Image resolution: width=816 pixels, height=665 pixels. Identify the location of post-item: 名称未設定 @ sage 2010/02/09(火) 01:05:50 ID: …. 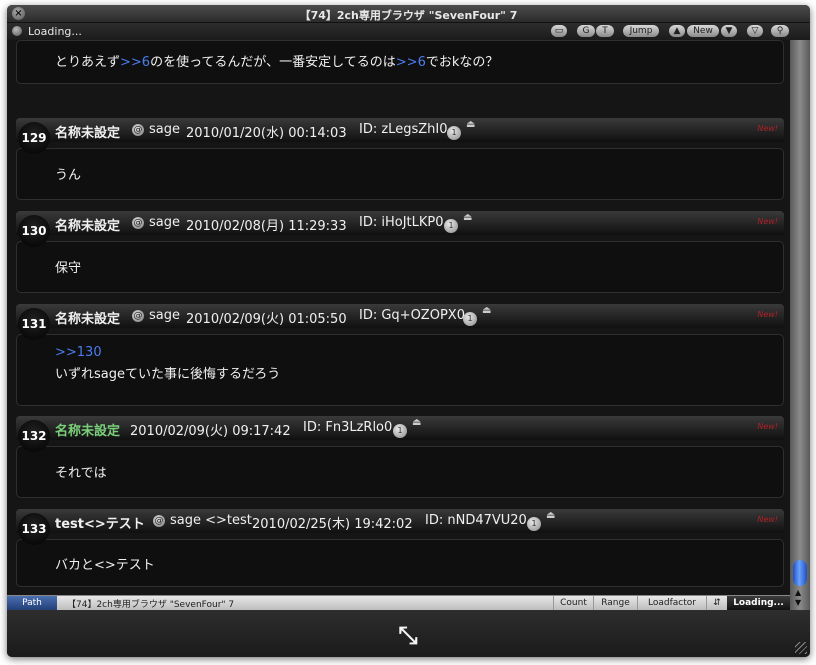
(400, 356).